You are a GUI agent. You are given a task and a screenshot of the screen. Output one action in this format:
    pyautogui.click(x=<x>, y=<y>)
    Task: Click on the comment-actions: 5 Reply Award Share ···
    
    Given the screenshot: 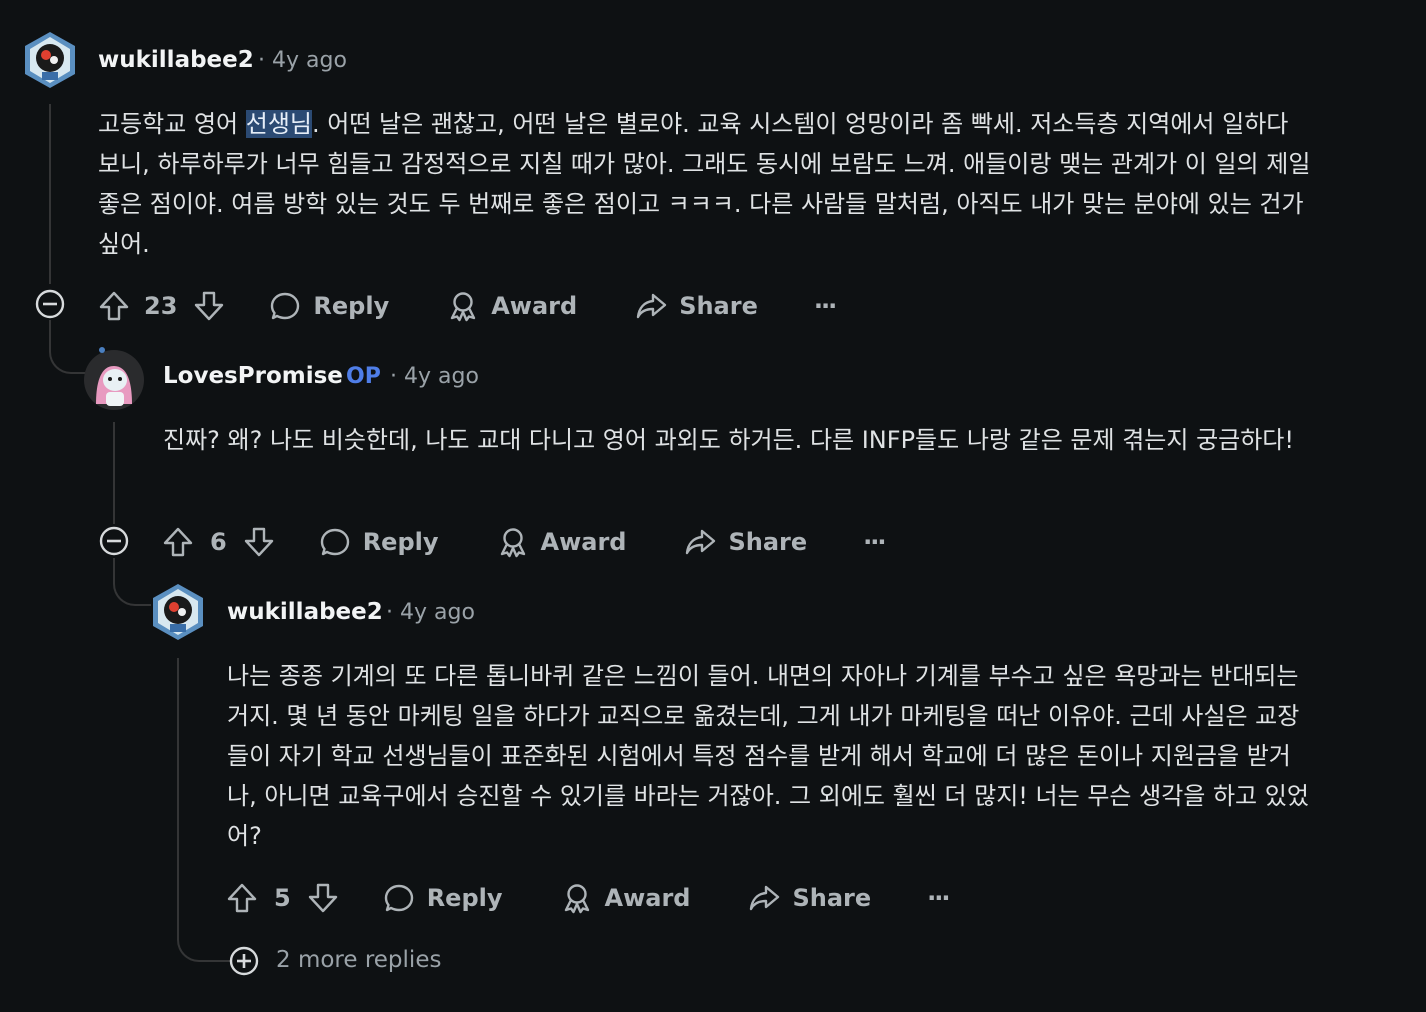 What is the action you would take?
    pyautogui.click(x=588, y=898)
    